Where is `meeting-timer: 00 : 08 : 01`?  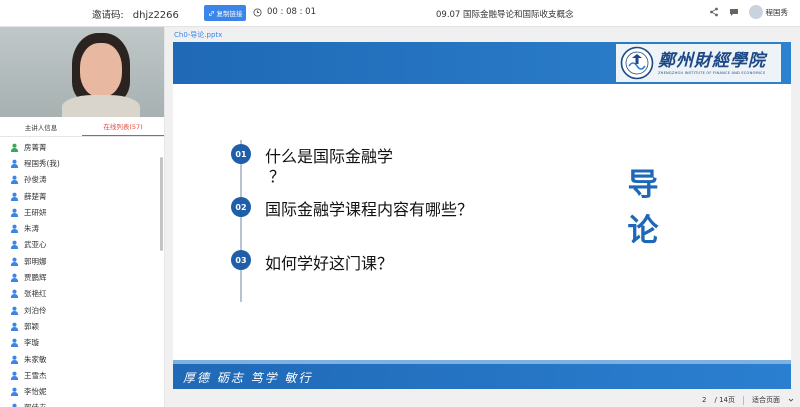
meeting-timer: 00 : 08 : 01 is located at coordinates (284, 12).